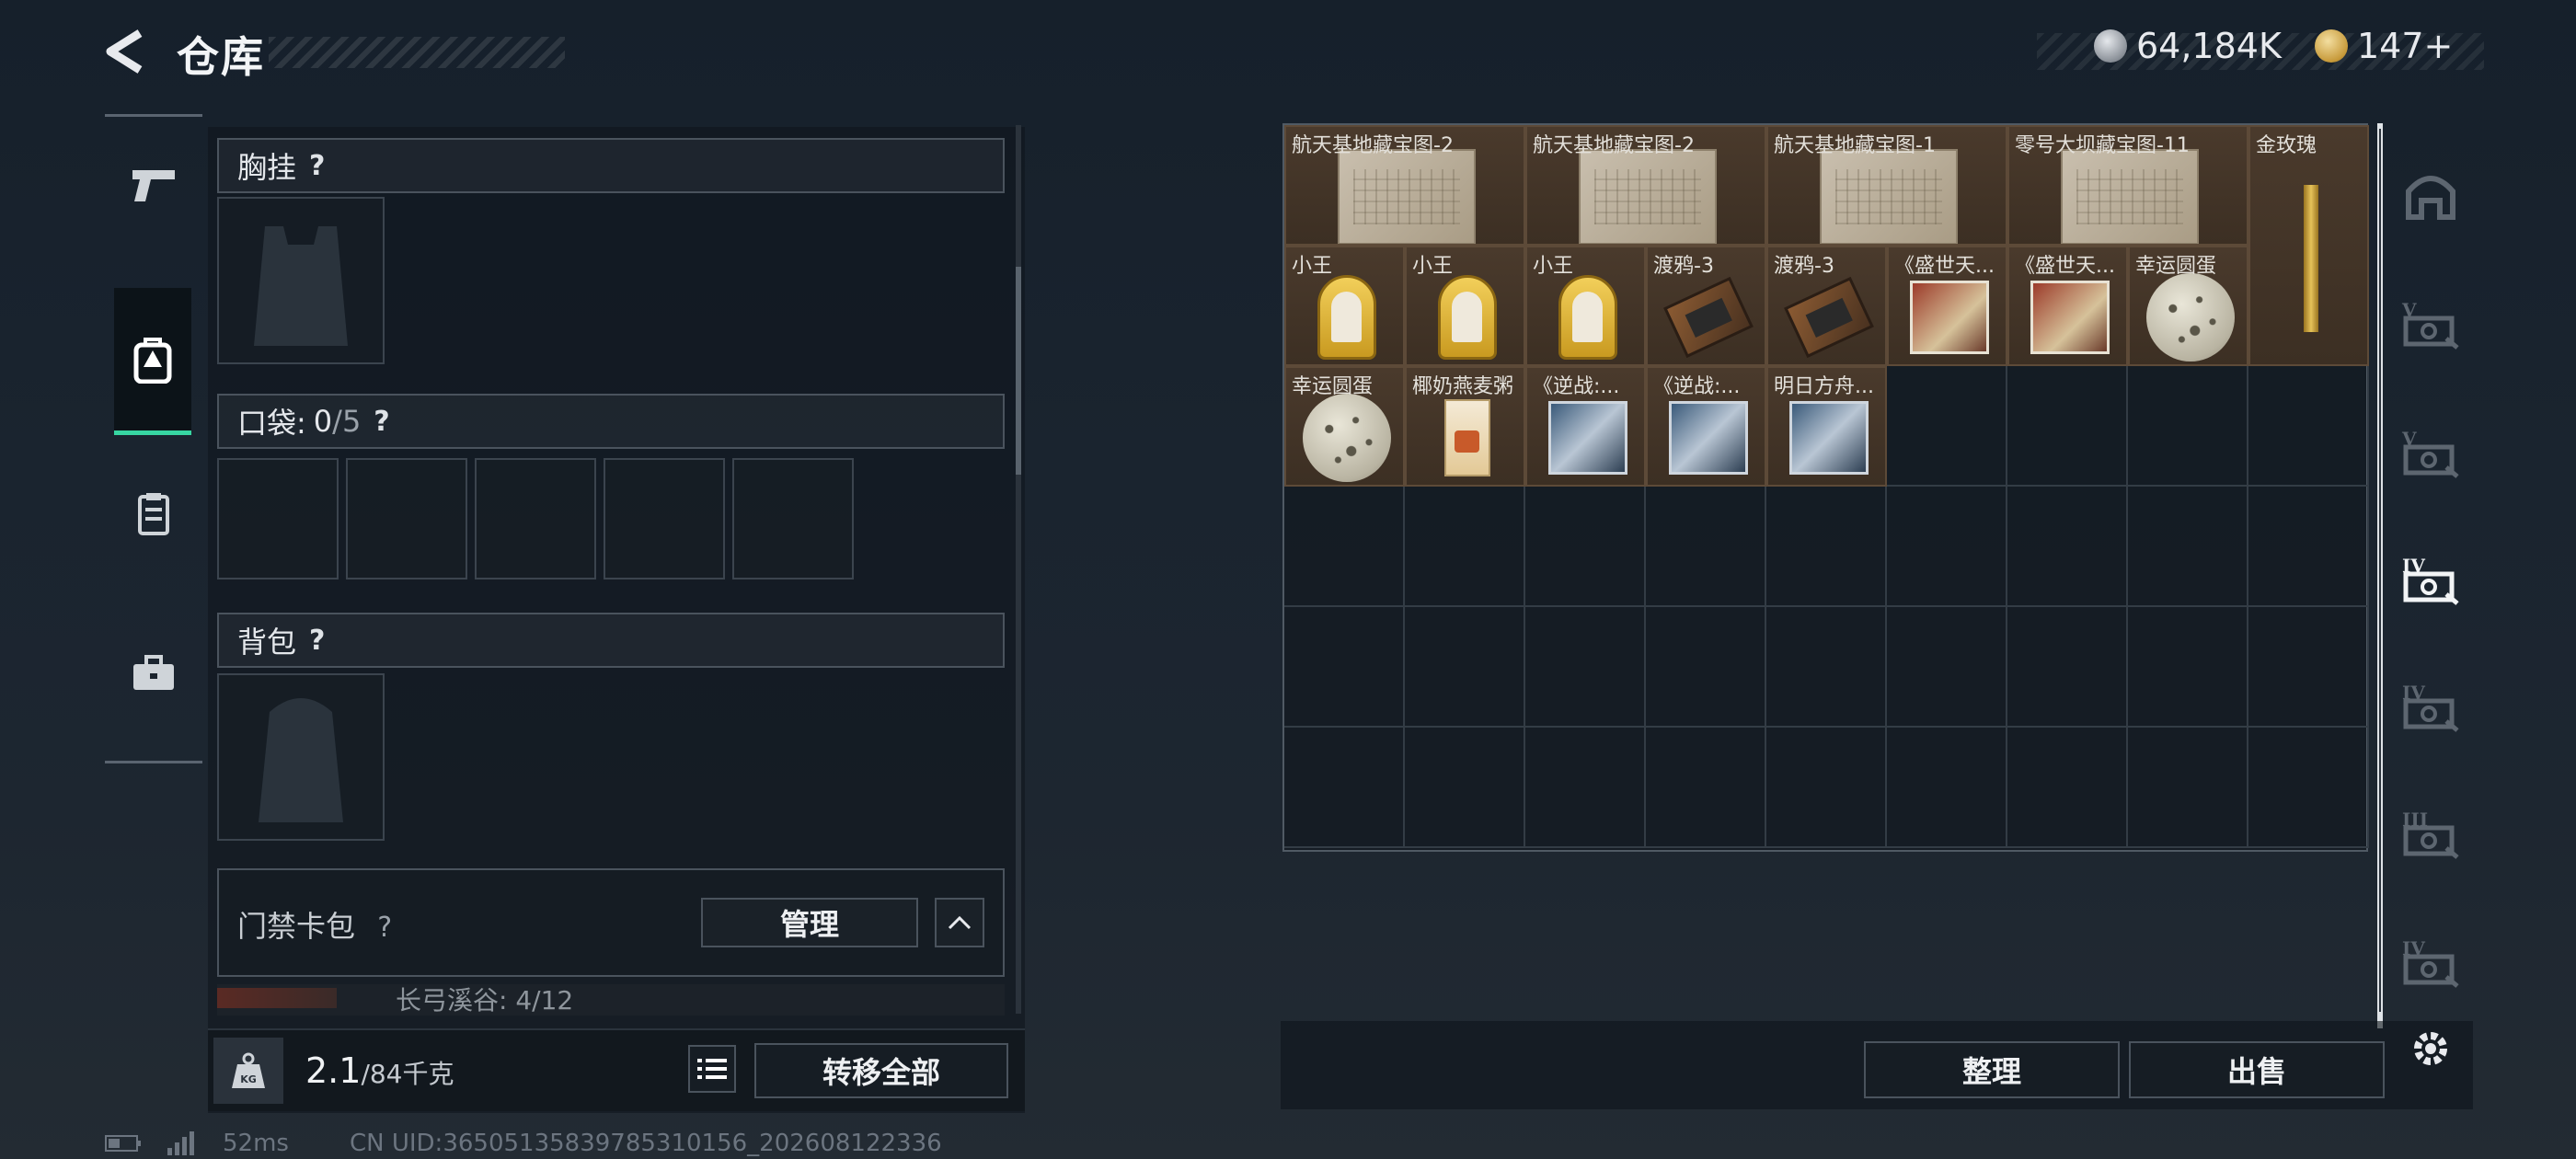 The height and width of the screenshot is (1159, 2576). What do you see at coordinates (959, 922) in the screenshot?
I see `collapse-button` at bounding box center [959, 922].